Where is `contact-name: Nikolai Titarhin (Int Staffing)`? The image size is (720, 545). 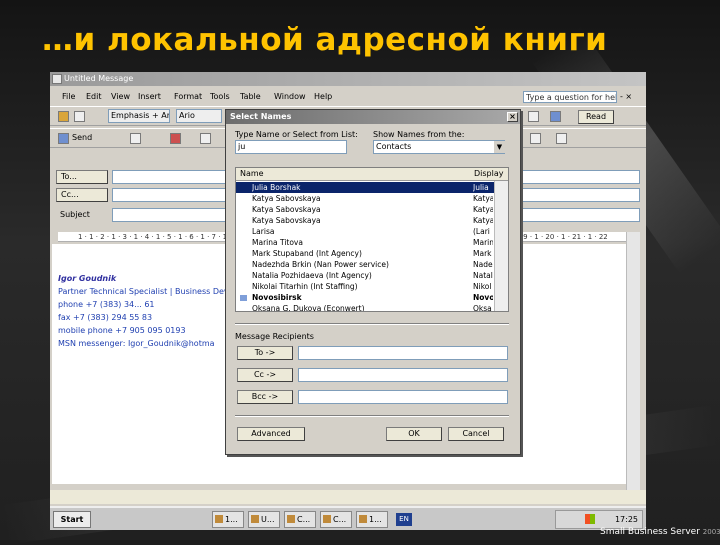 contact-name: Nikolai Titarhin (Int Staffing) is located at coordinates (305, 286).